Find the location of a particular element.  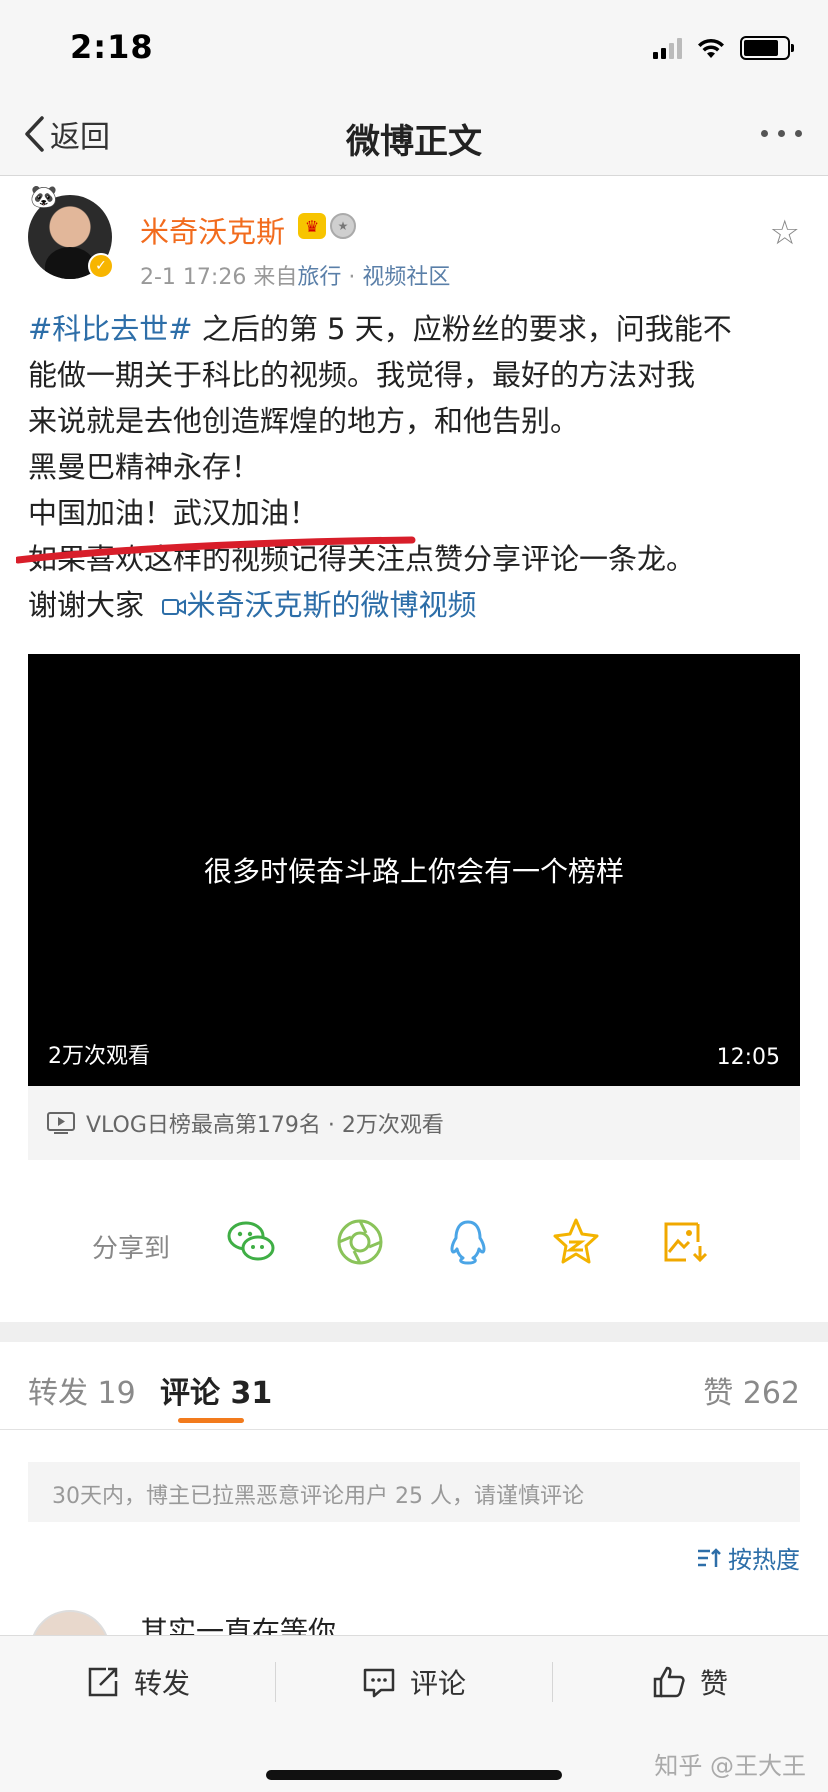

comment-button: 评论 is located at coordinates (414, 1682).